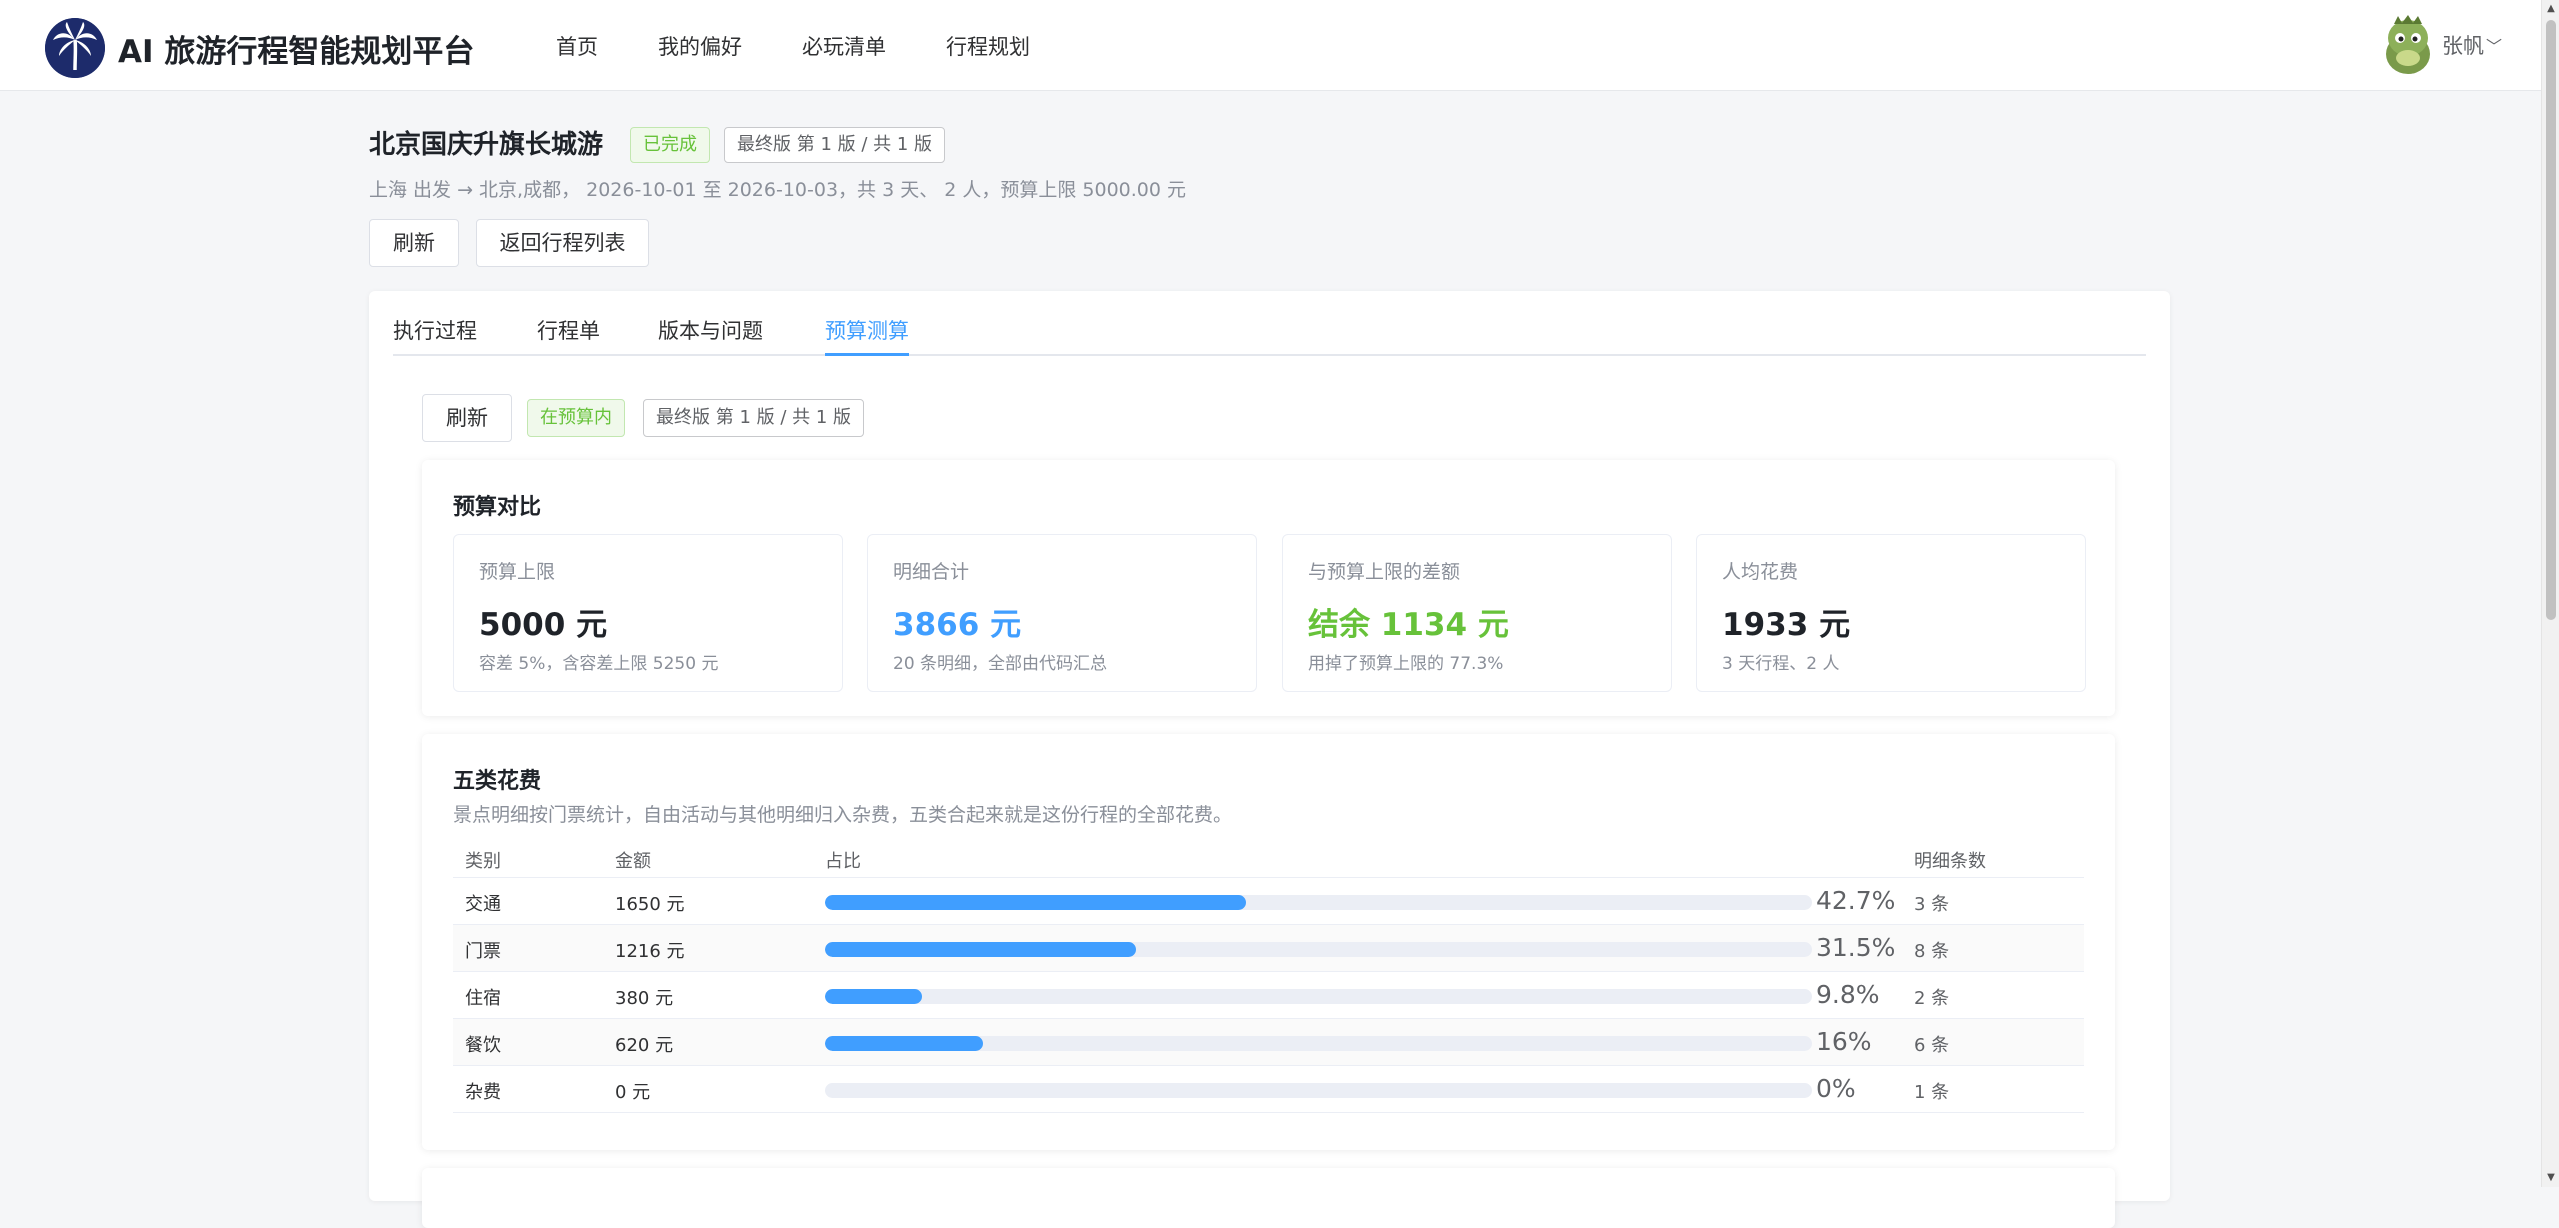  What do you see at coordinates (1270, 45) in the screenshot?
I see `top-nav-bar: AI 旅游行程智能规划平台 首页 我的偏好 必玩清单 行程规划 张帆 ﹀` at bounding box center [1270, 45].